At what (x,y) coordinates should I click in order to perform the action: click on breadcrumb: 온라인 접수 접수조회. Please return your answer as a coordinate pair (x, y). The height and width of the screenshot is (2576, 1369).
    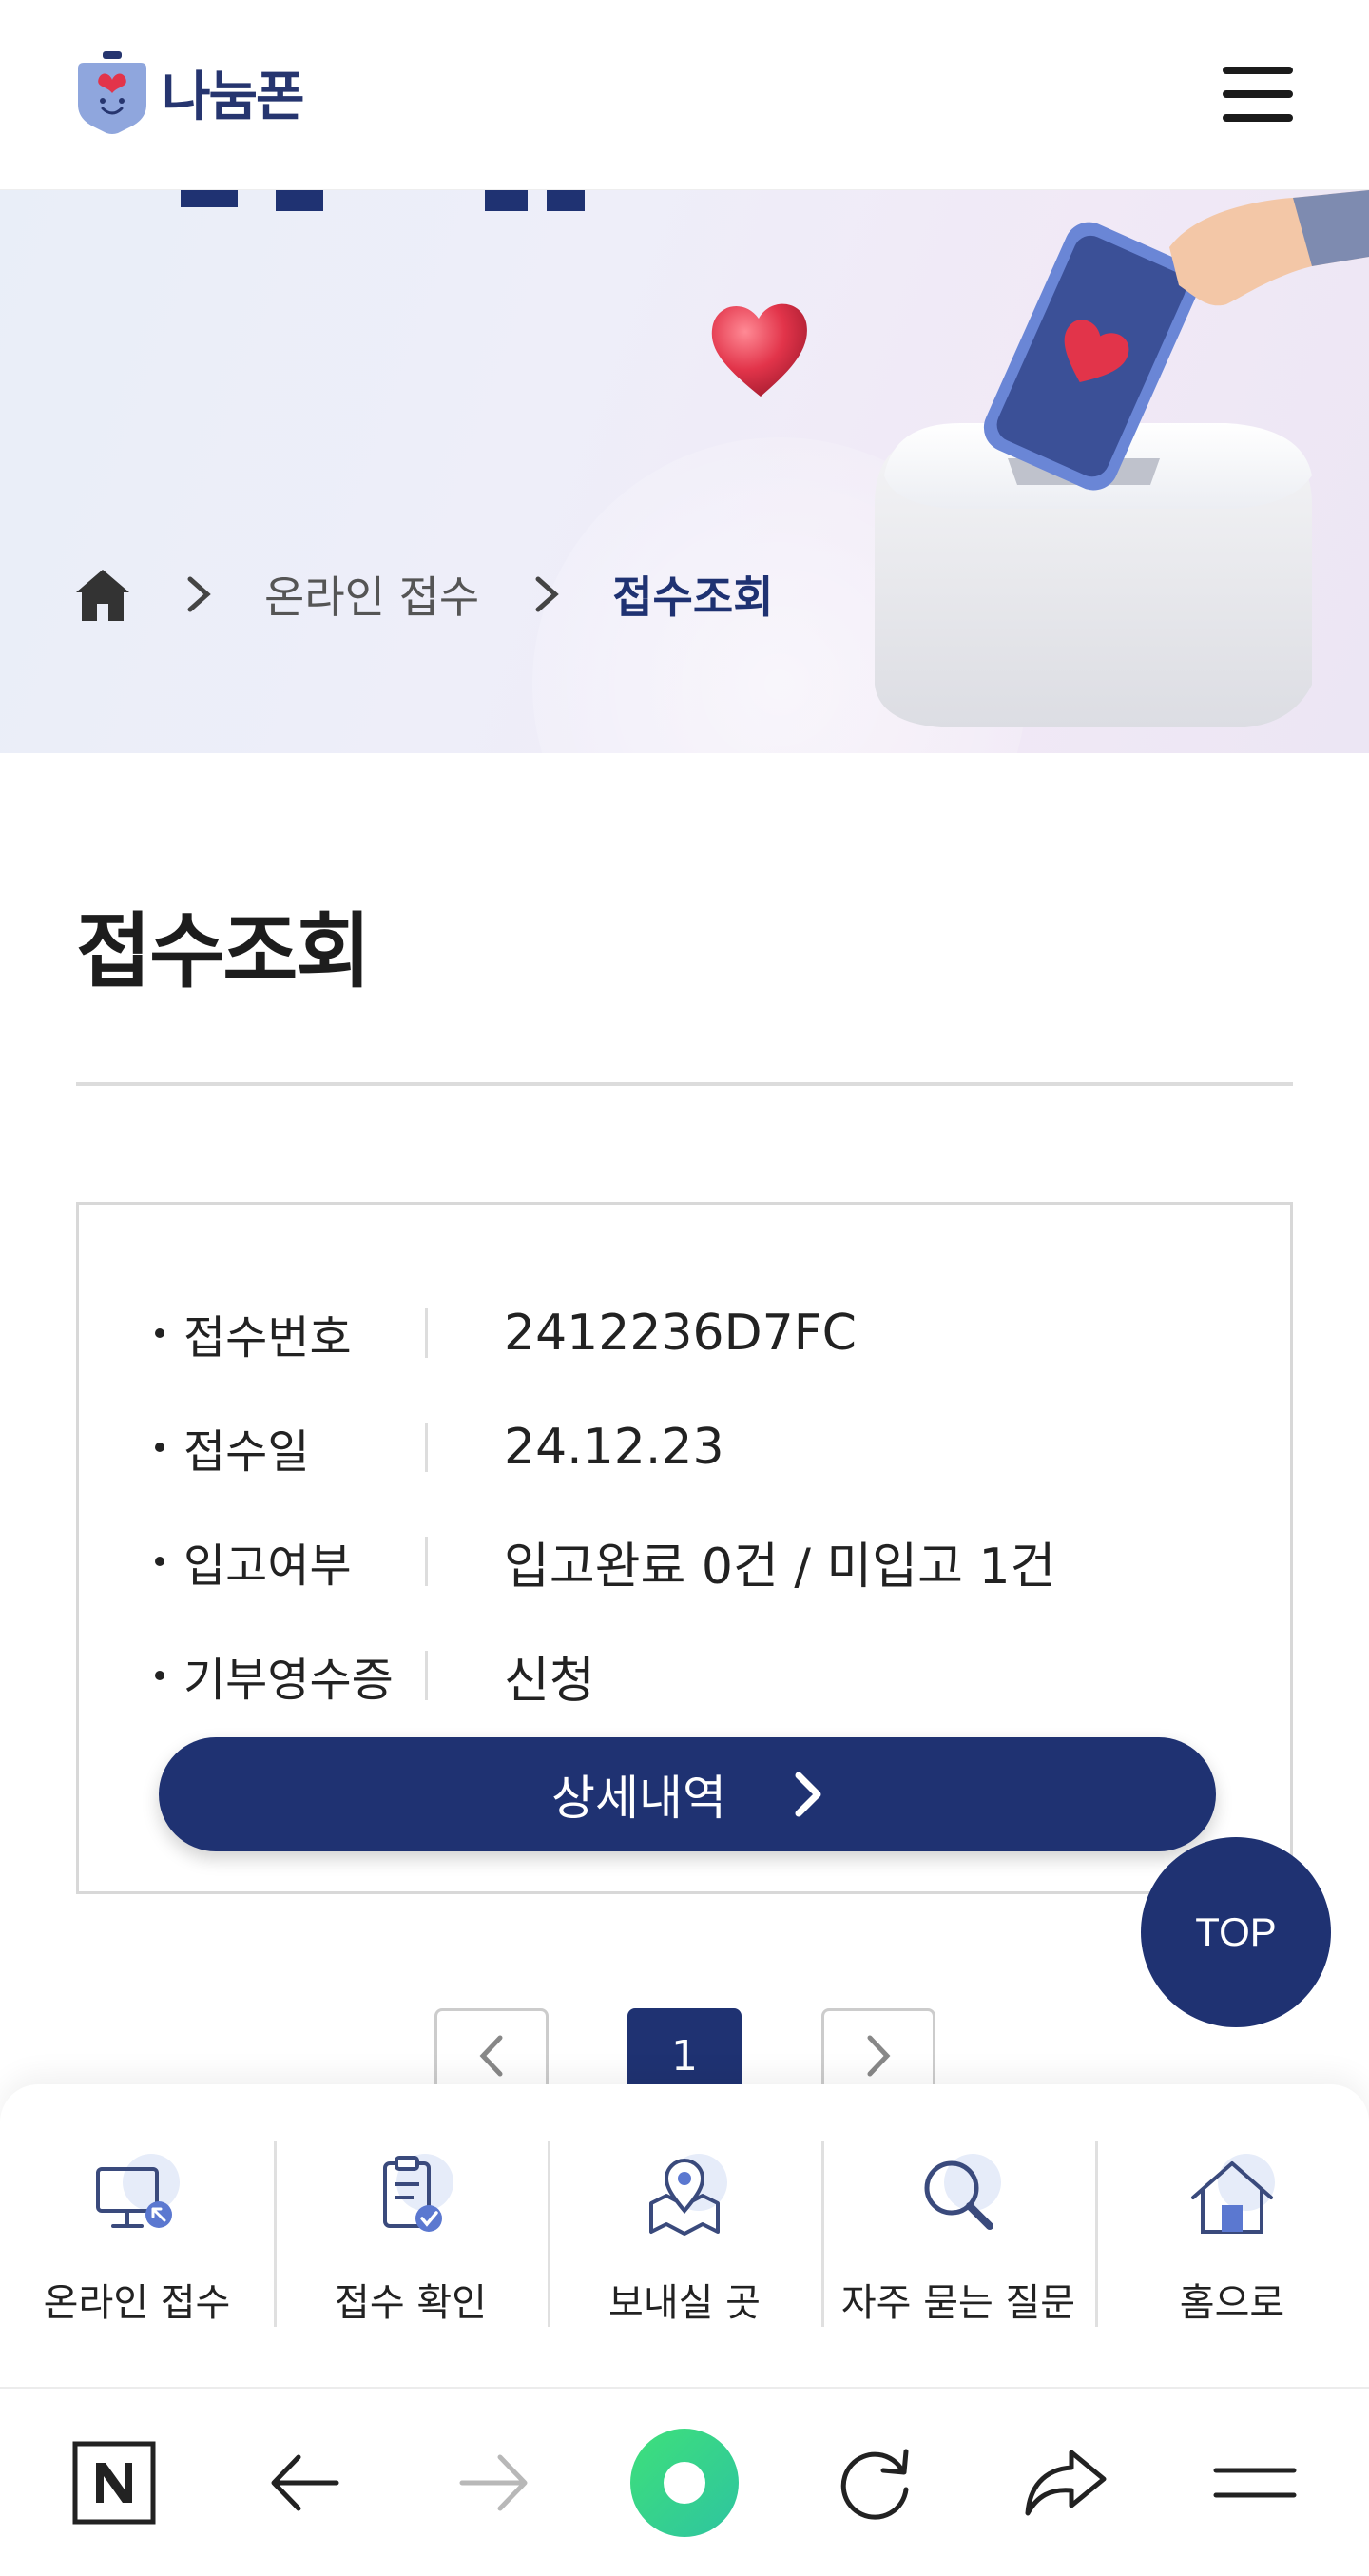
    Looking at the image, I should click on (424, 594).